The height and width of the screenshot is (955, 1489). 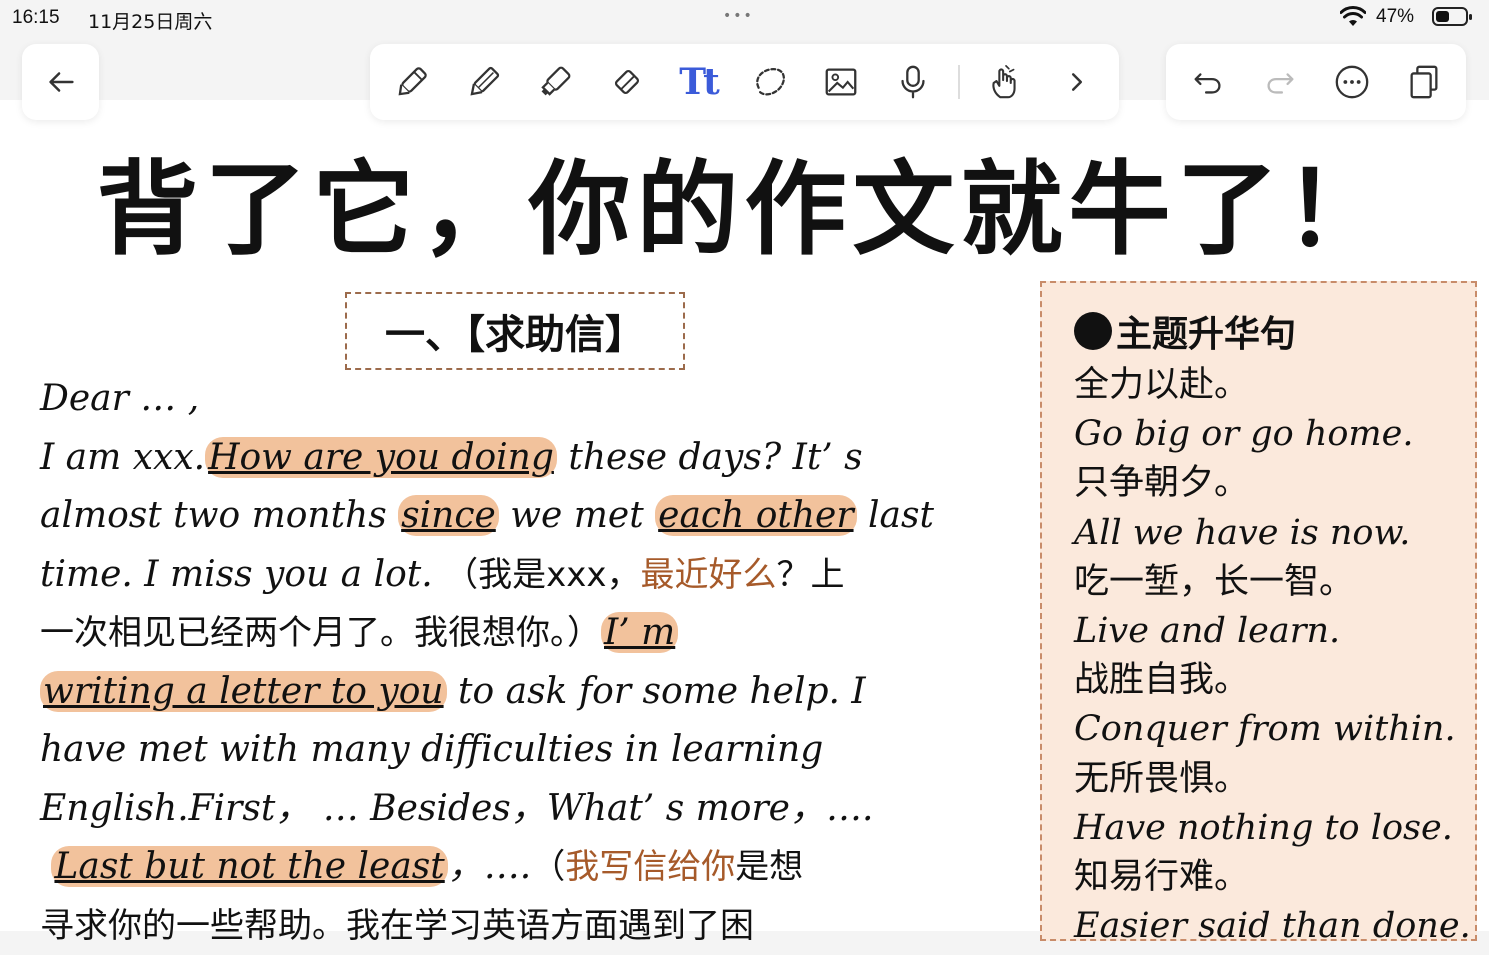 What do you see at coordinates (527, 633) in the screenshot?
I see `letter-line: 一次相见已经两个月了。我很想你。）I’ m` at bounding box center [527, 633].